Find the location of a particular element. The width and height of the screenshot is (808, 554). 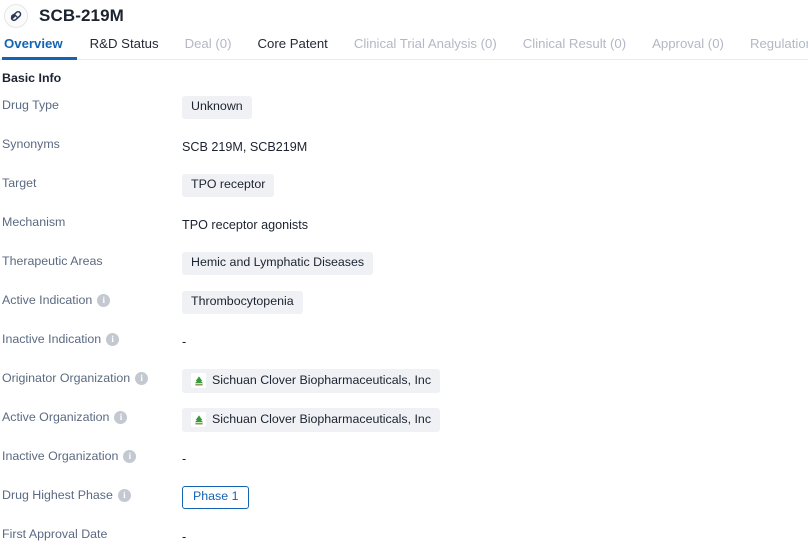

page-title: SCB-219M is located at coordinates (81, 15).